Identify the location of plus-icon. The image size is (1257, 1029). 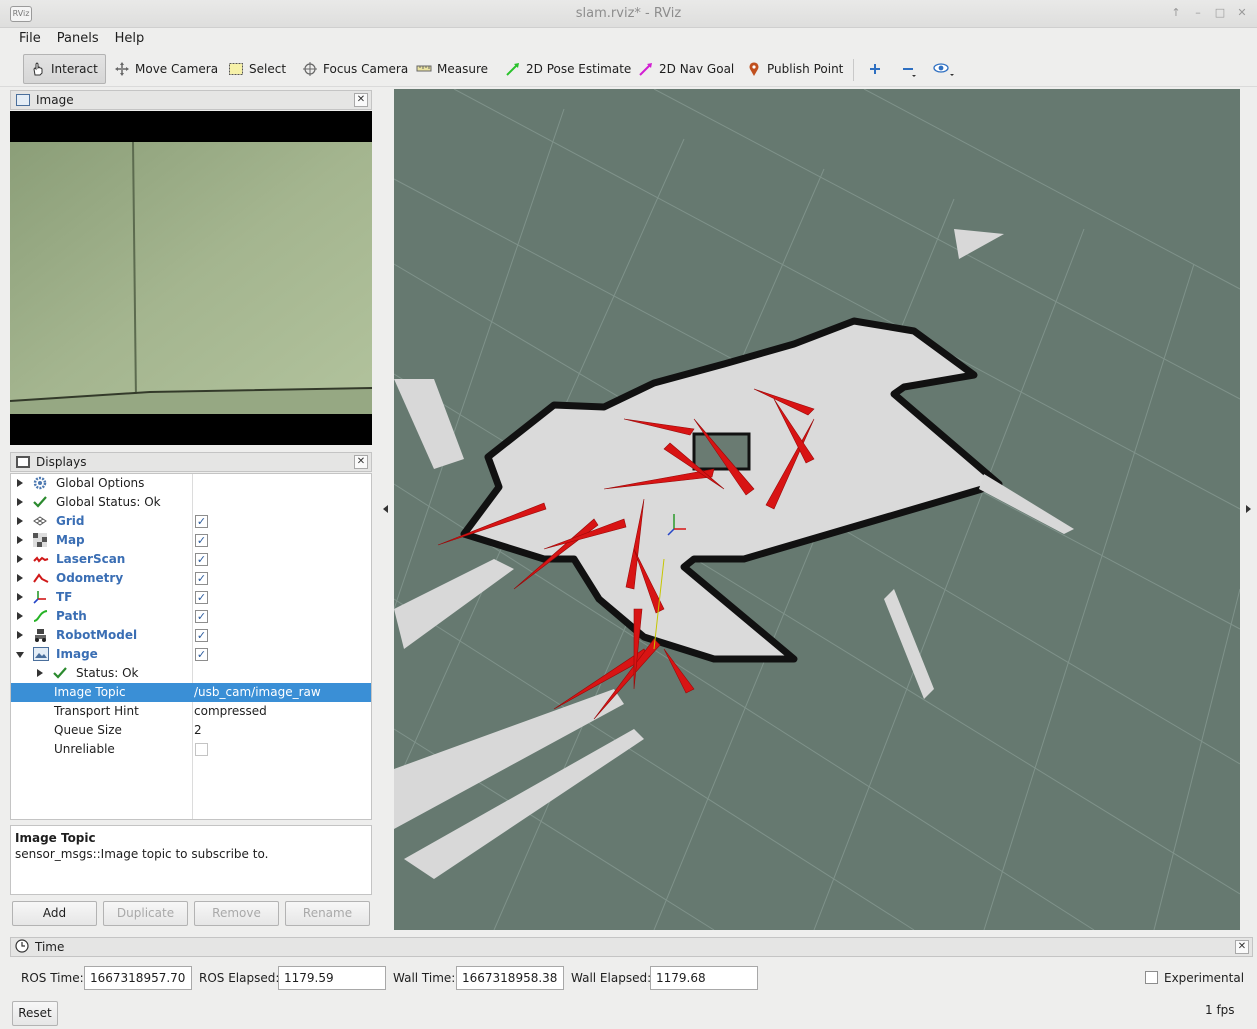
(875, 69).